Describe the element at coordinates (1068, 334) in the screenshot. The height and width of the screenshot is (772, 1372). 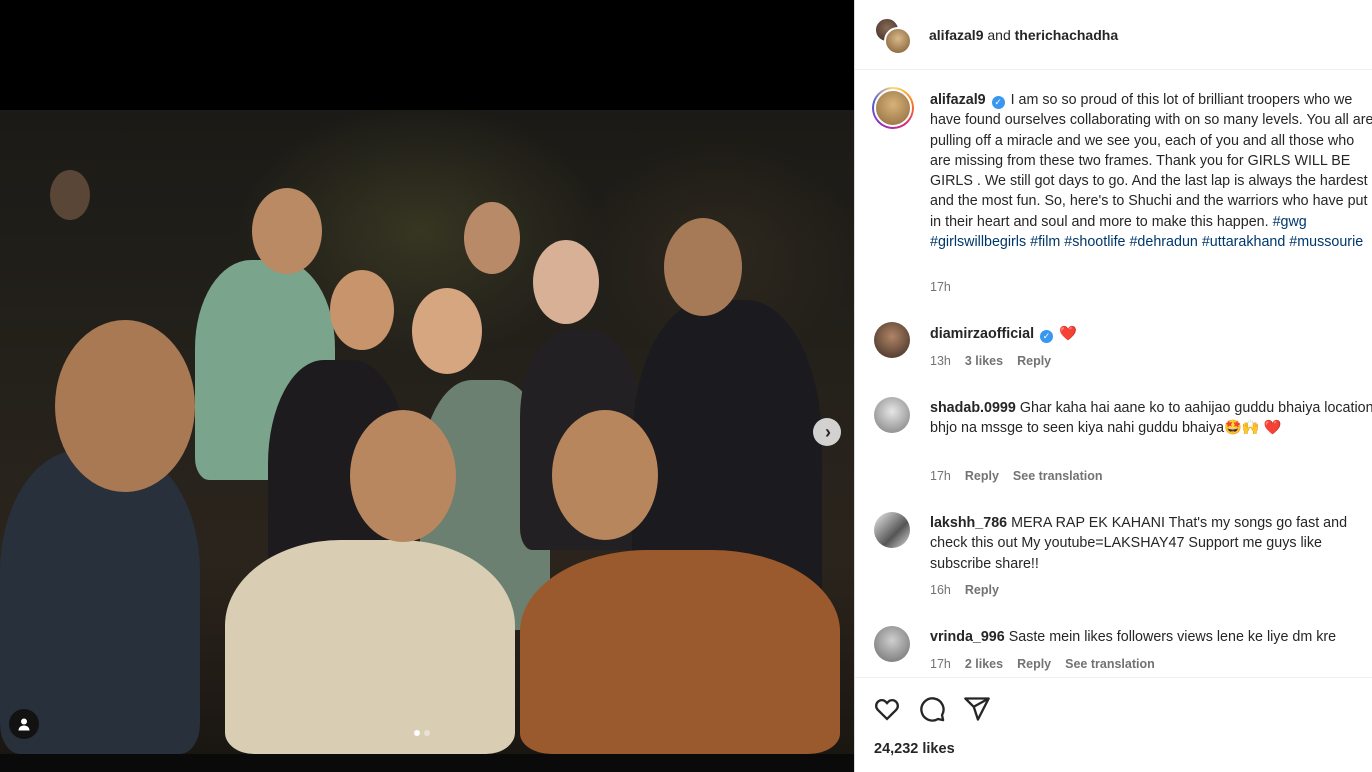
I see `comment-body: ❤️` at that location.